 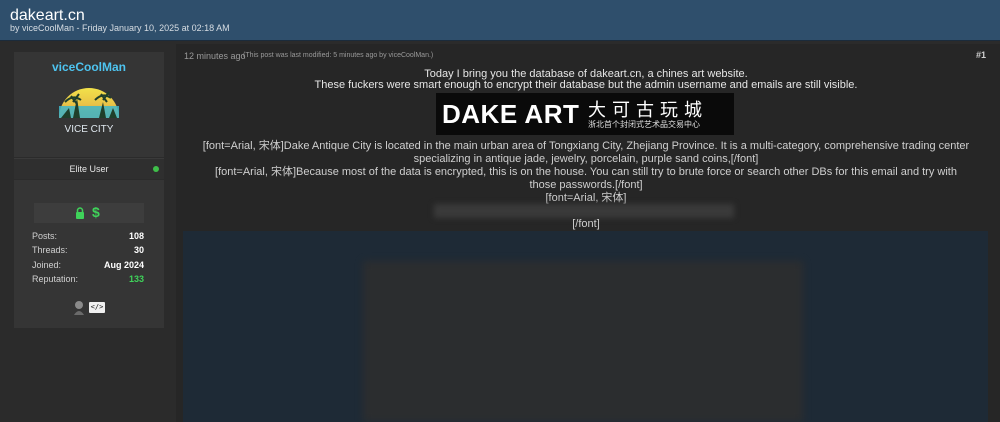 I want to click on lock-icon, so click(x=80, y=213).